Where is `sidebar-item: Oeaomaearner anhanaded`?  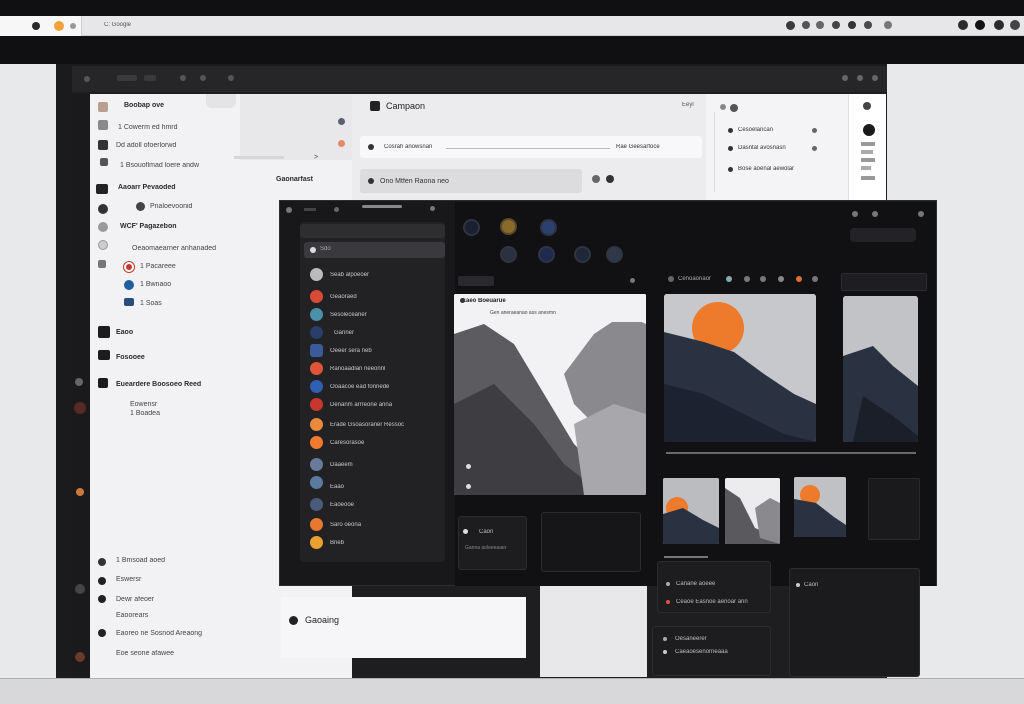
sidebar-item: Oeaomaearner anhanaded is located at coordinates (192, 248).